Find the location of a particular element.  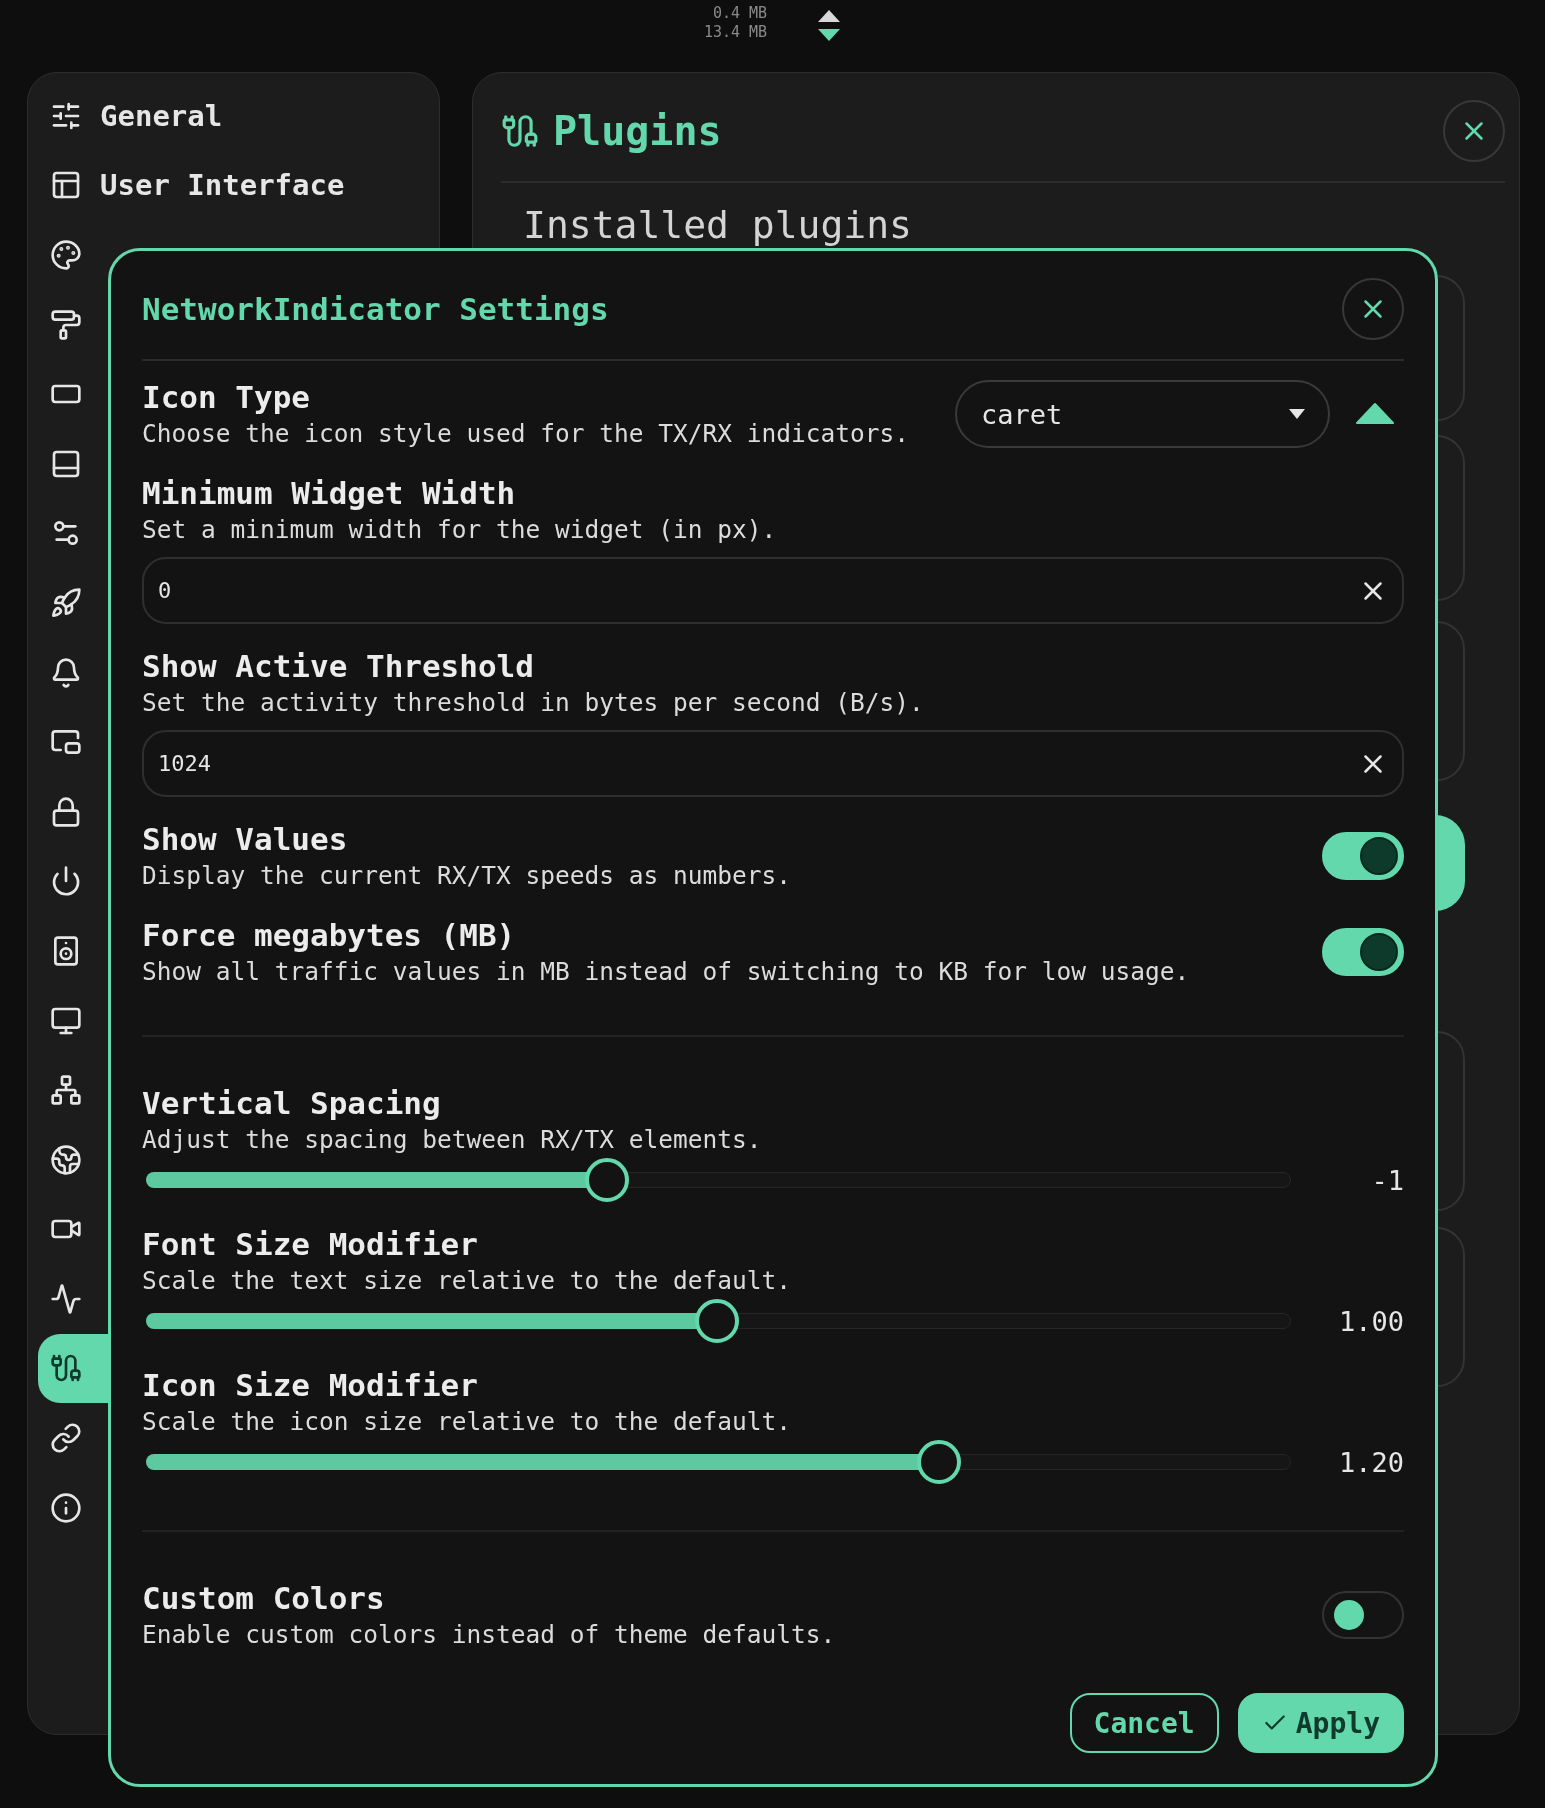

setting-description: Set a minimum width for the widget (in px). is located at coordinates (460, 530).